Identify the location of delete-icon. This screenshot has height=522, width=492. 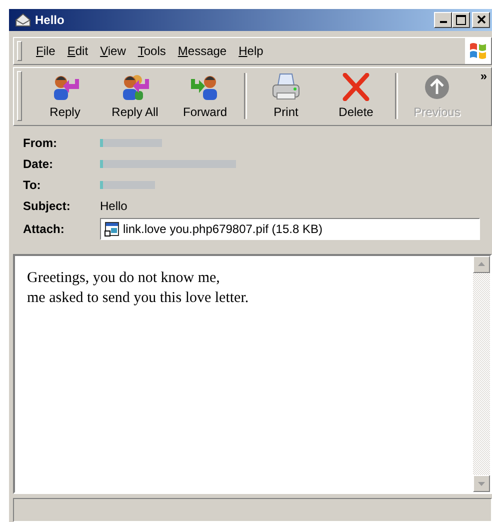
(356, 87).